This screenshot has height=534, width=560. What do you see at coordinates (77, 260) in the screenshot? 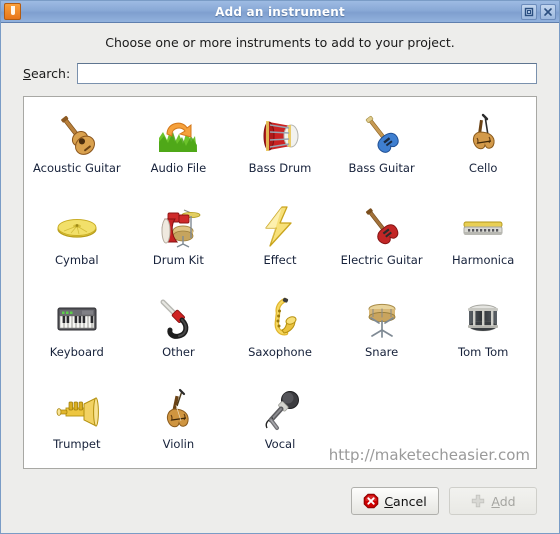
I see `instrument-label: Cymbal` at bounding box center [77, 260].